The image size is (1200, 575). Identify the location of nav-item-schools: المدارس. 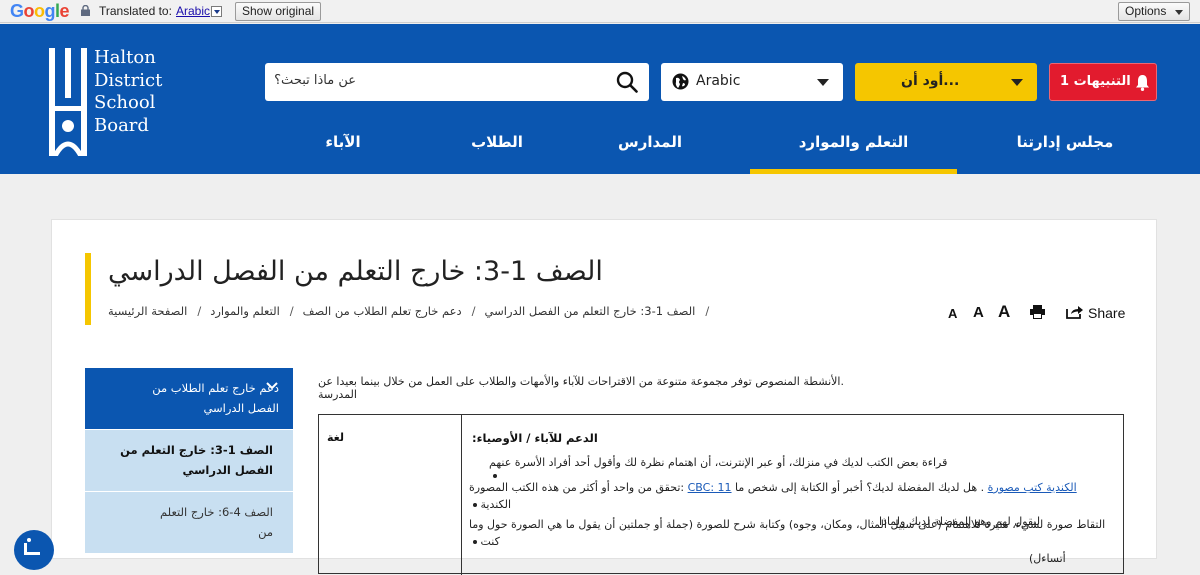
(650, 148).